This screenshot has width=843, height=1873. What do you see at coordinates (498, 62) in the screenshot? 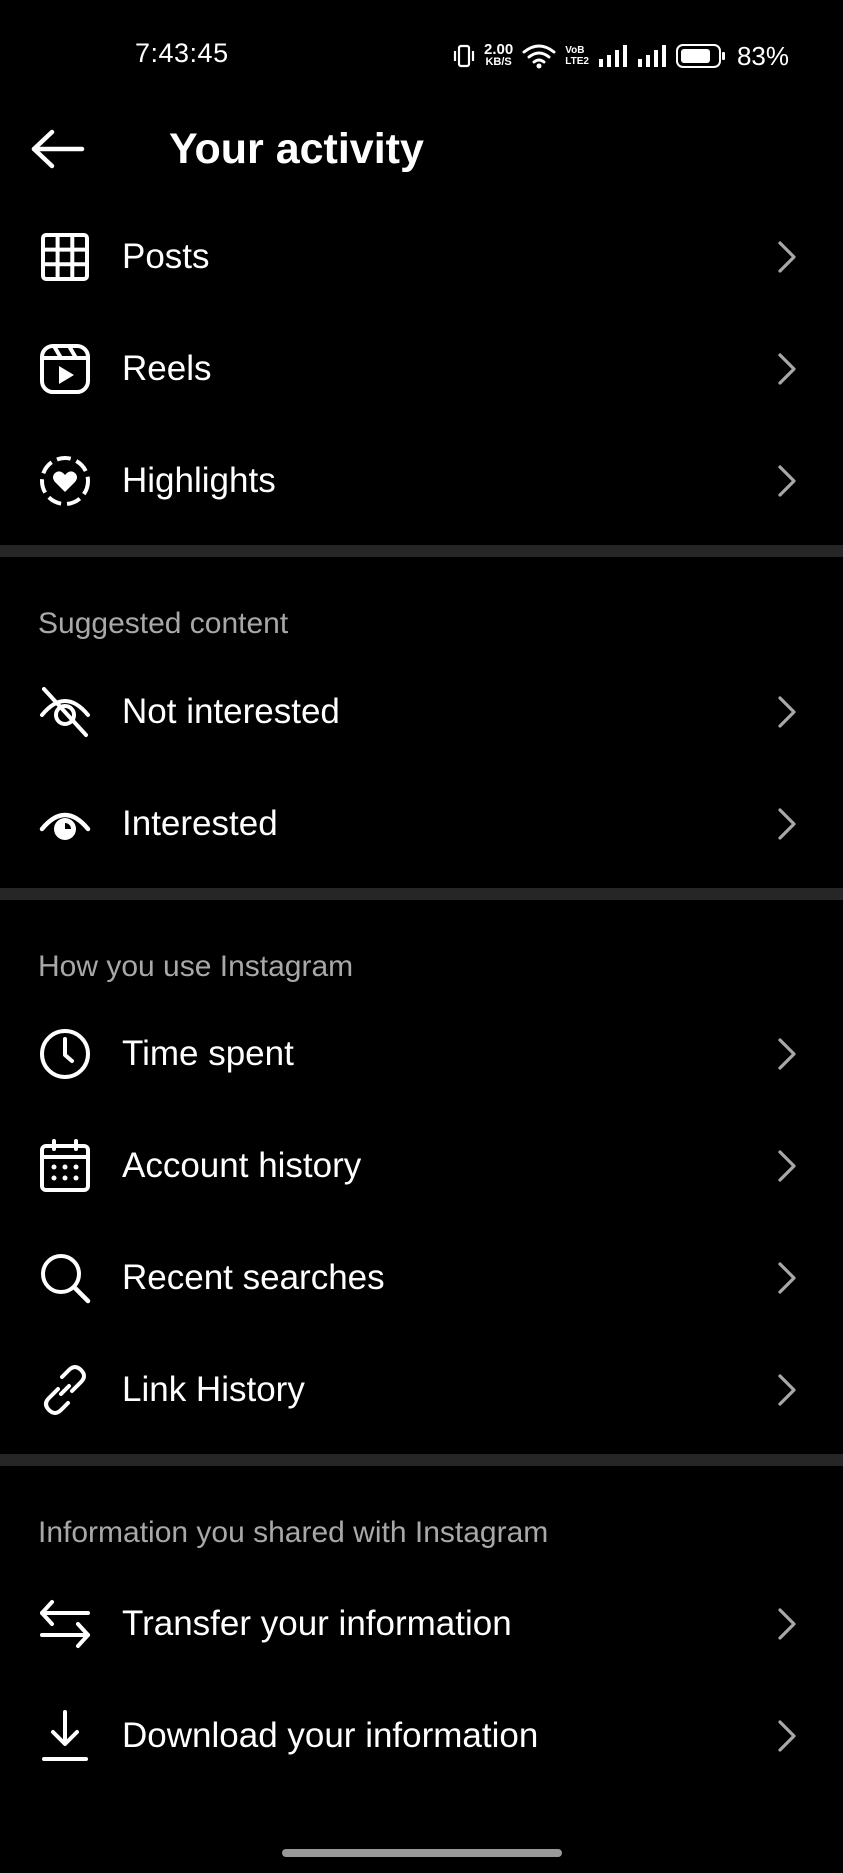
I see `network-speed-unit: KB/S` at bounding box center [498, 62].